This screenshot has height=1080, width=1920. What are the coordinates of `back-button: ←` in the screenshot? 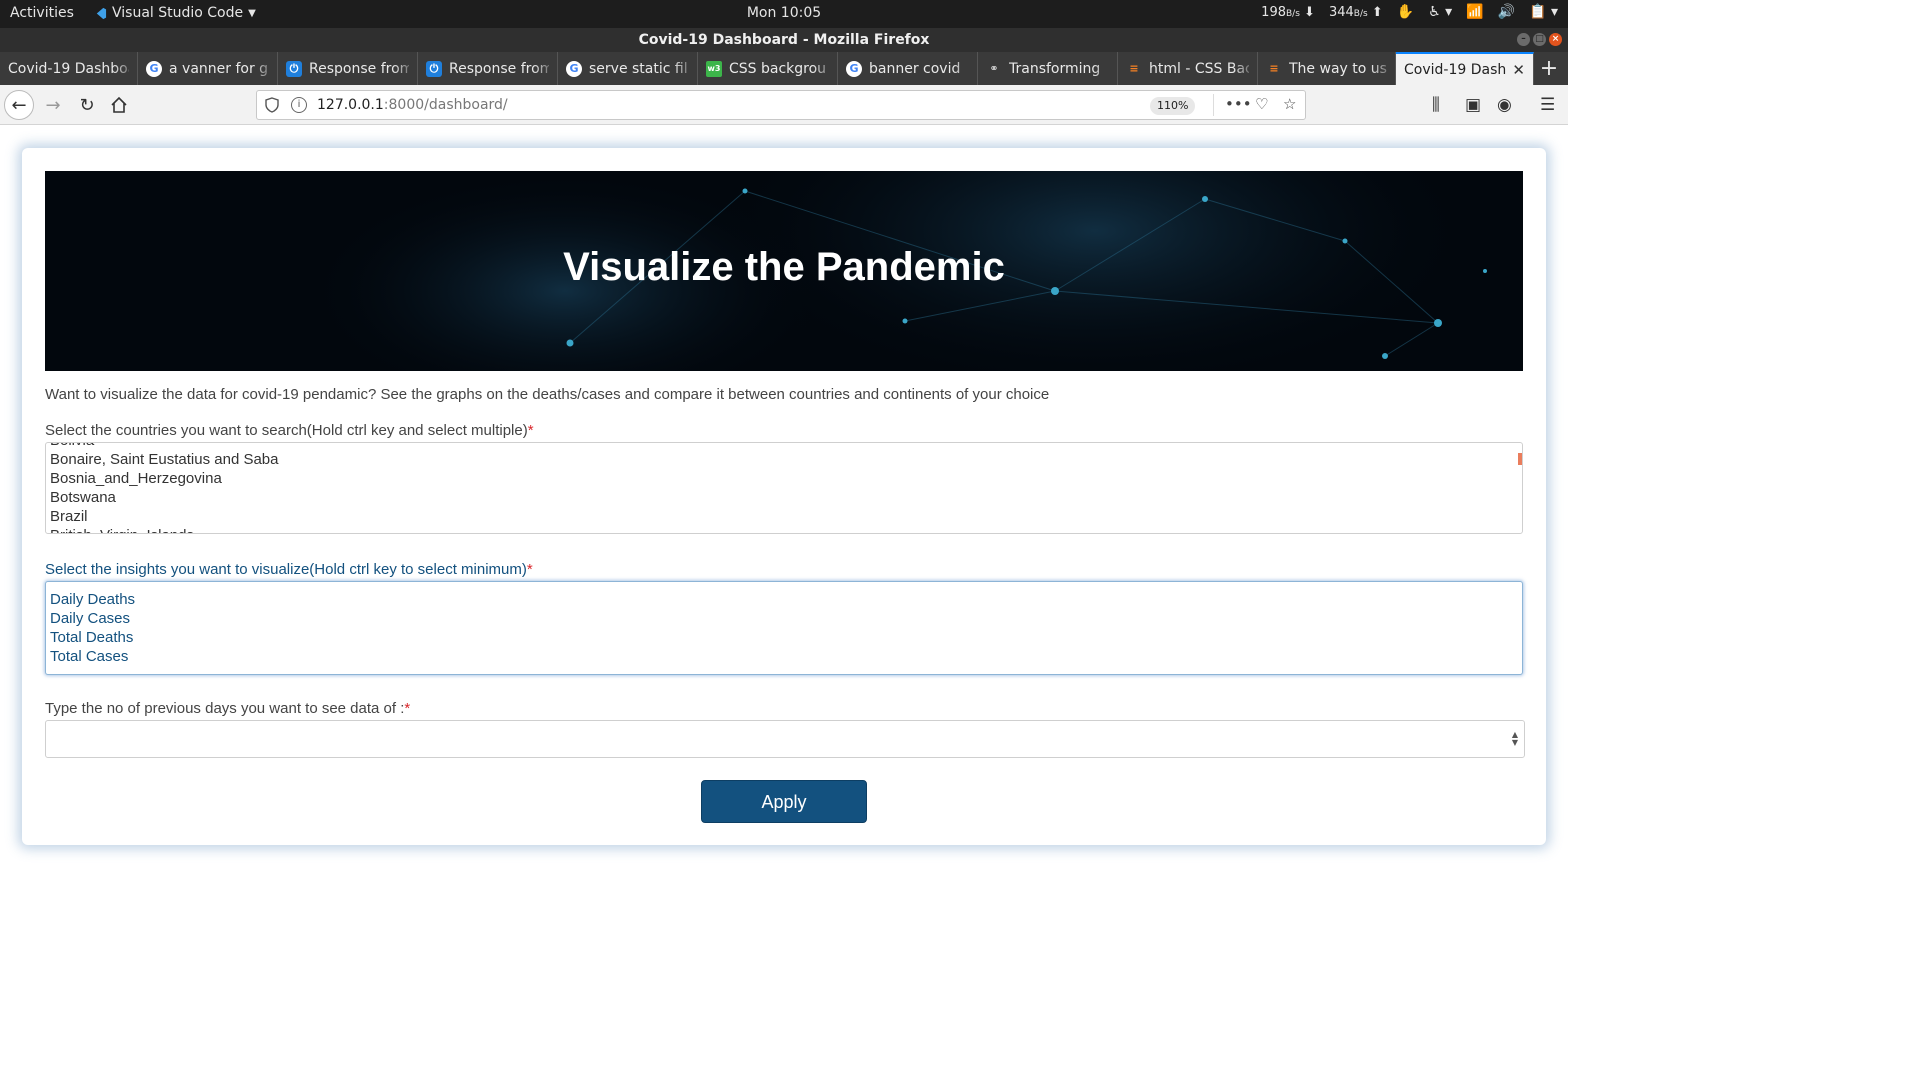 It's located at (19, 105).